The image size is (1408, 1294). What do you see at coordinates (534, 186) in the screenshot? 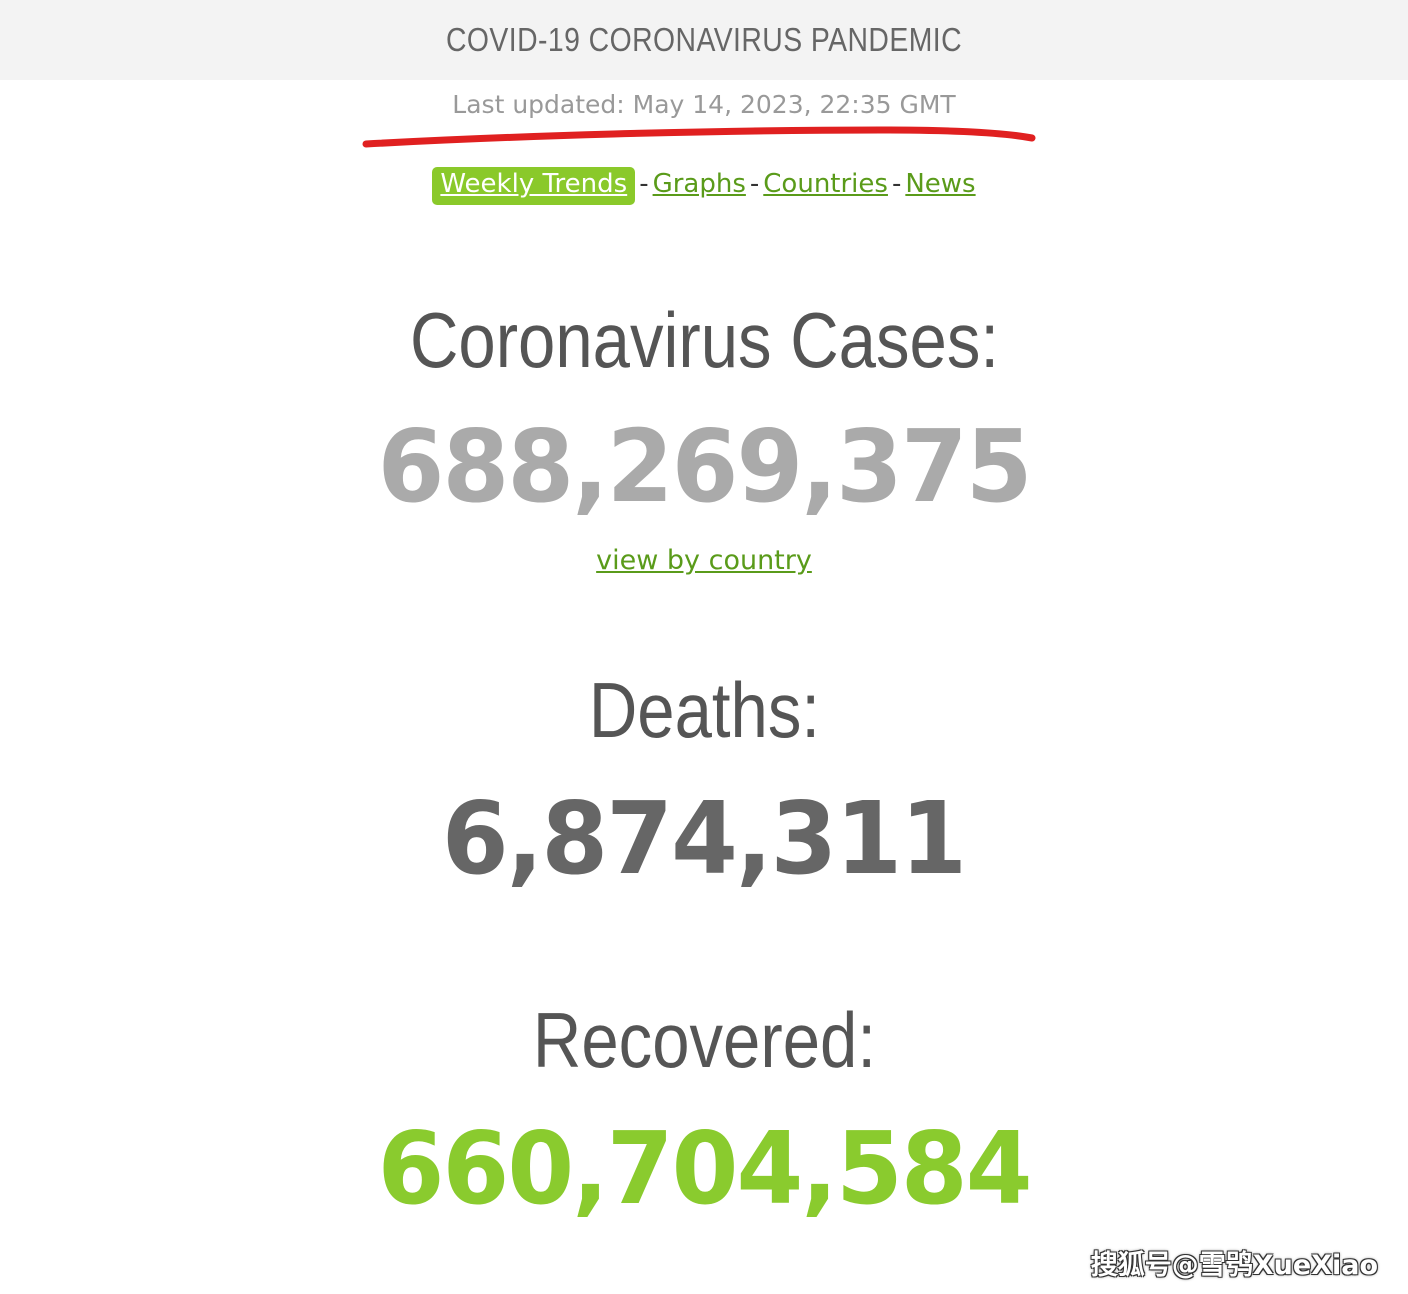
I see `nav-weekly-trends: Weekly Trends` at bounding box center [534, 186].